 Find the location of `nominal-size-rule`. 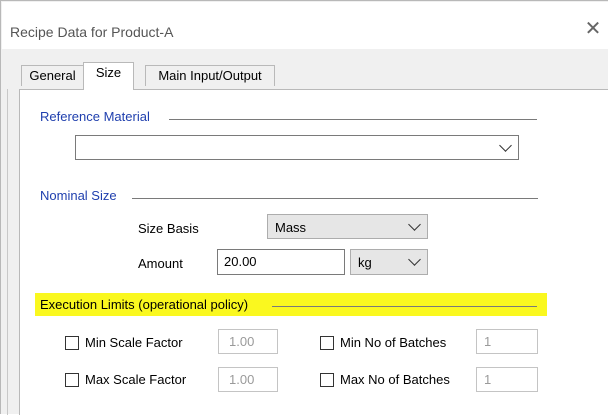

nominal-size-rule is located at coordinates (335, 198).